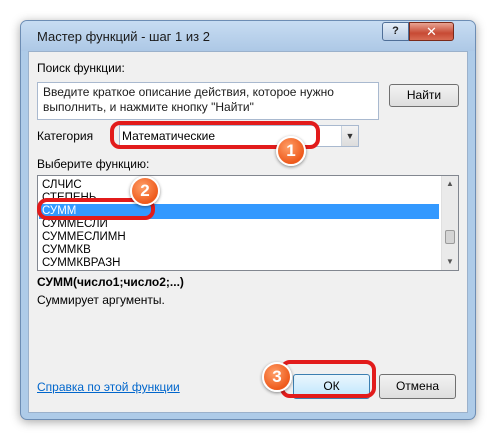 This screenshot has height=439, width=497. Describe the element at coordinates (450, 262) in the screenshot. I see `scroll-down-icon: ▼` at that location.